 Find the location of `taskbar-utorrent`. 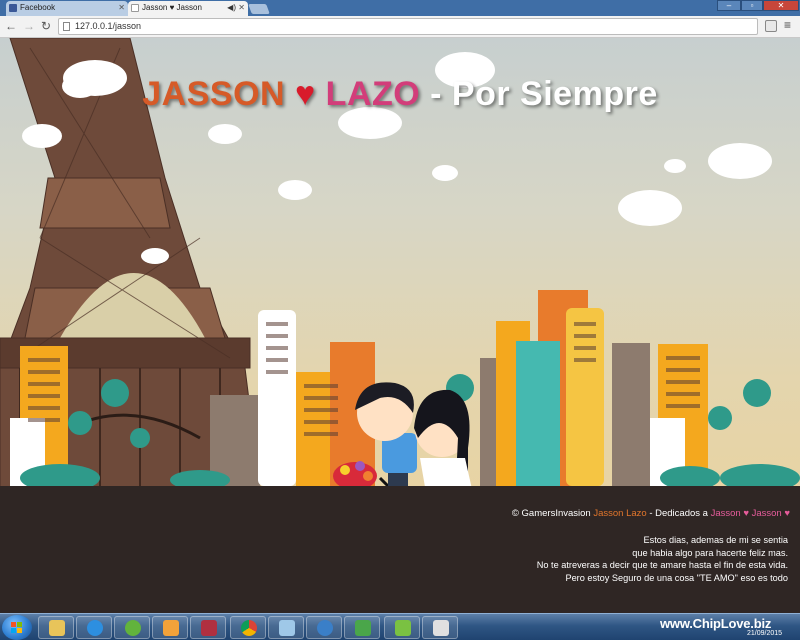

taskbar-utorrent is located at coordinates (132, 627).